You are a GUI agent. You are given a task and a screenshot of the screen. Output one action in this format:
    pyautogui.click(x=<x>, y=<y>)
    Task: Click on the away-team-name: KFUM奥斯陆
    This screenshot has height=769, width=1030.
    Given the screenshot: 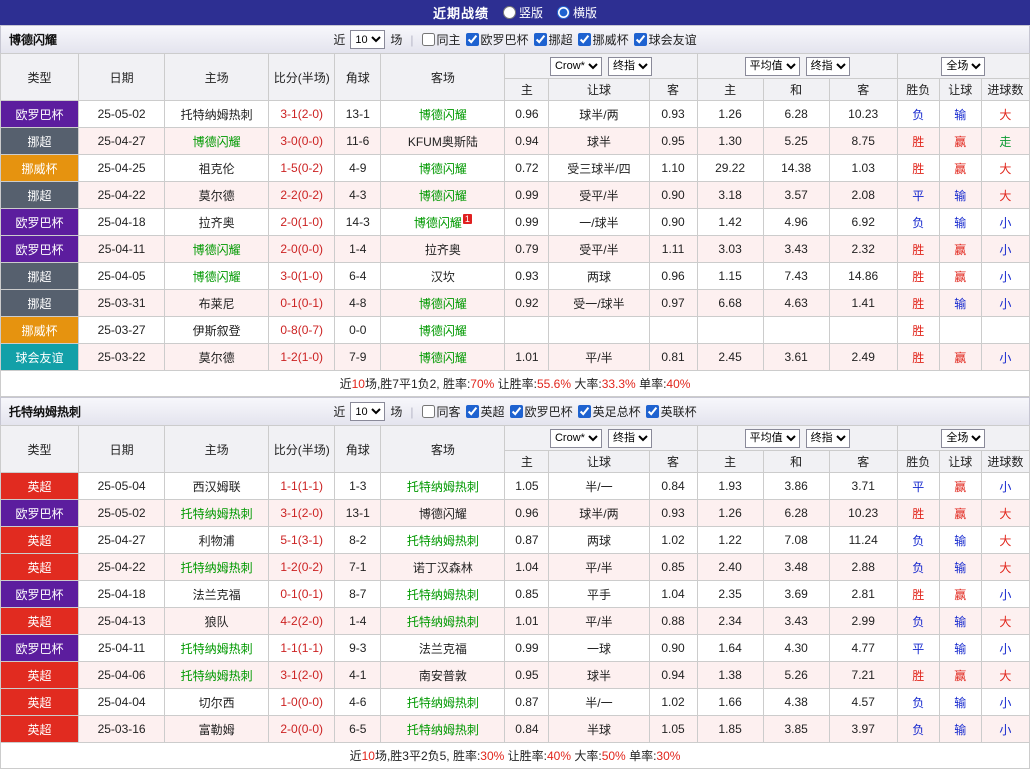 What is the action you would take?
    pyautogui.click(x=443, y=142)
    